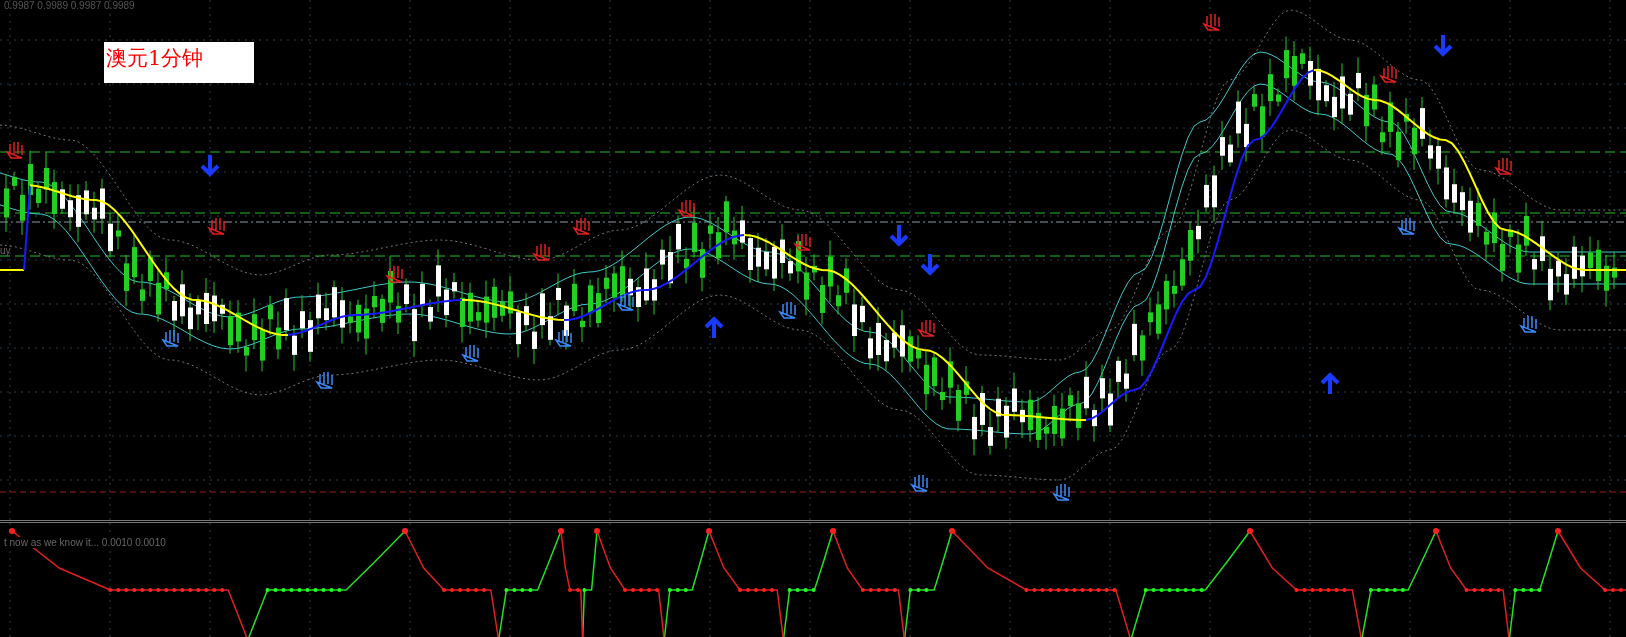  I want to click on edge-label: uy, so click(5, 250).